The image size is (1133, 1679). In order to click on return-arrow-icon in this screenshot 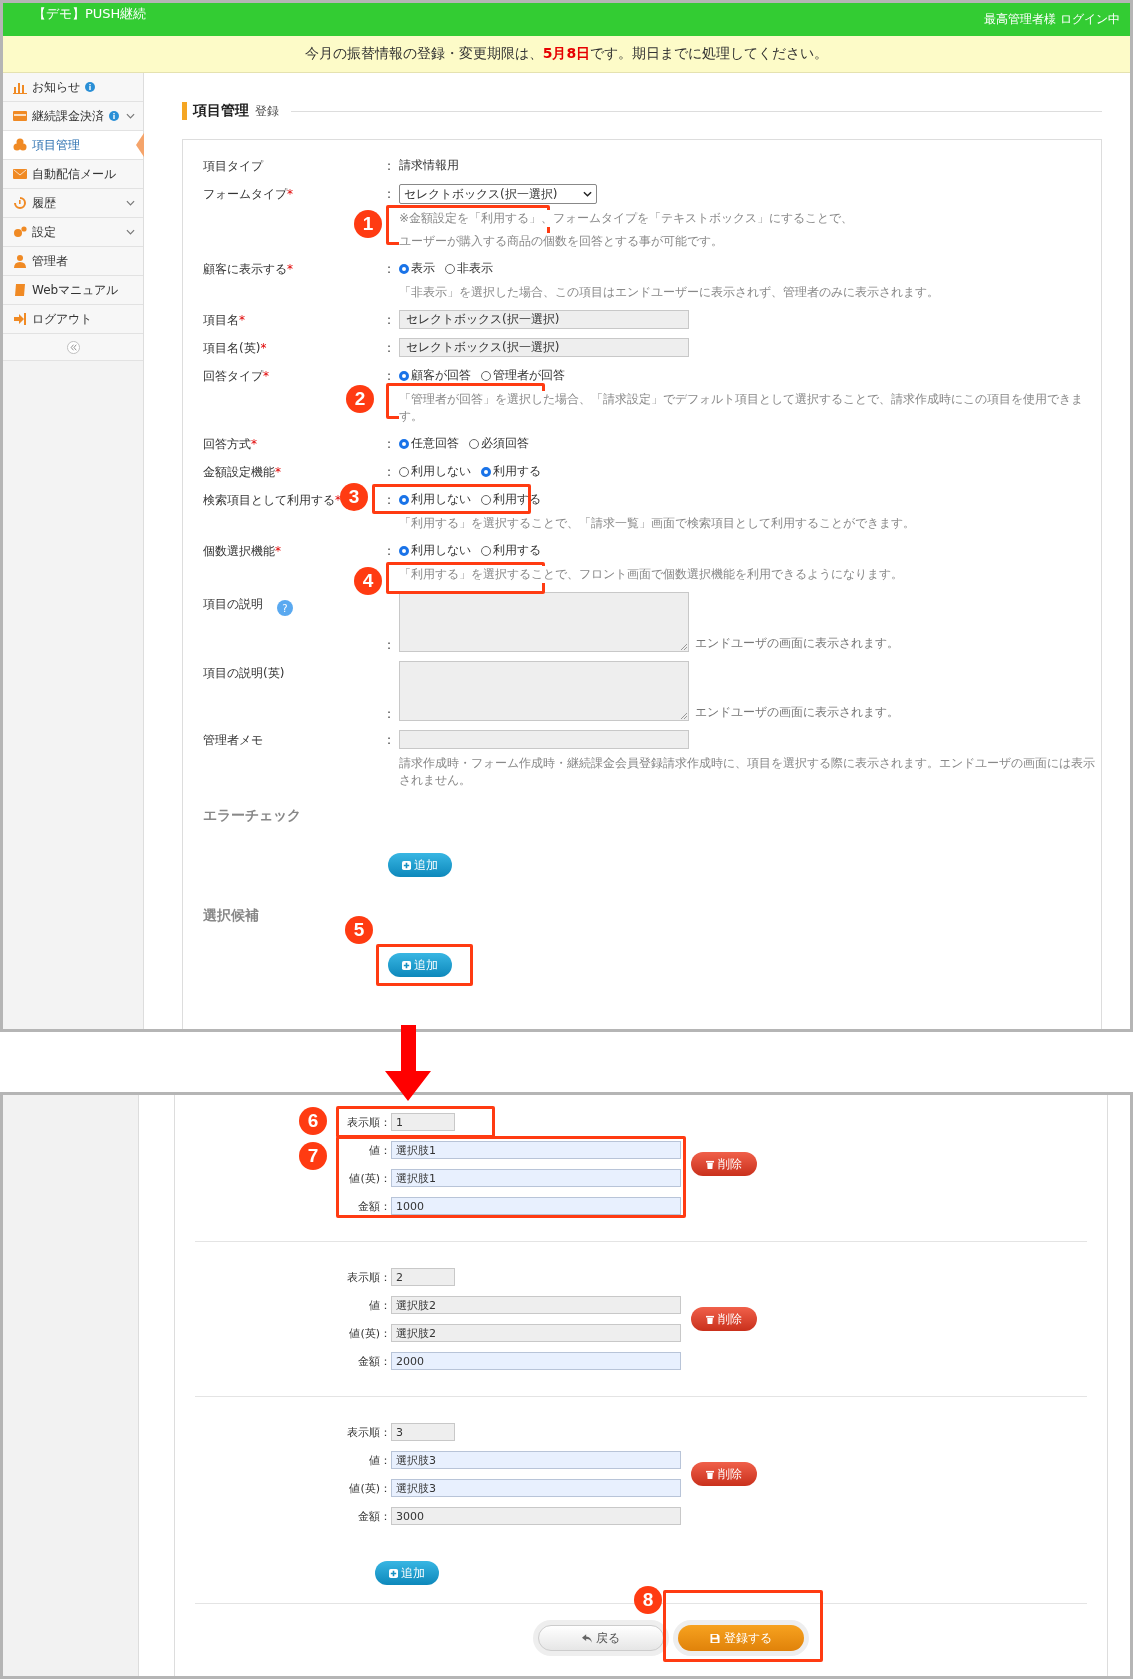, I will do `click(587, 1638)`.